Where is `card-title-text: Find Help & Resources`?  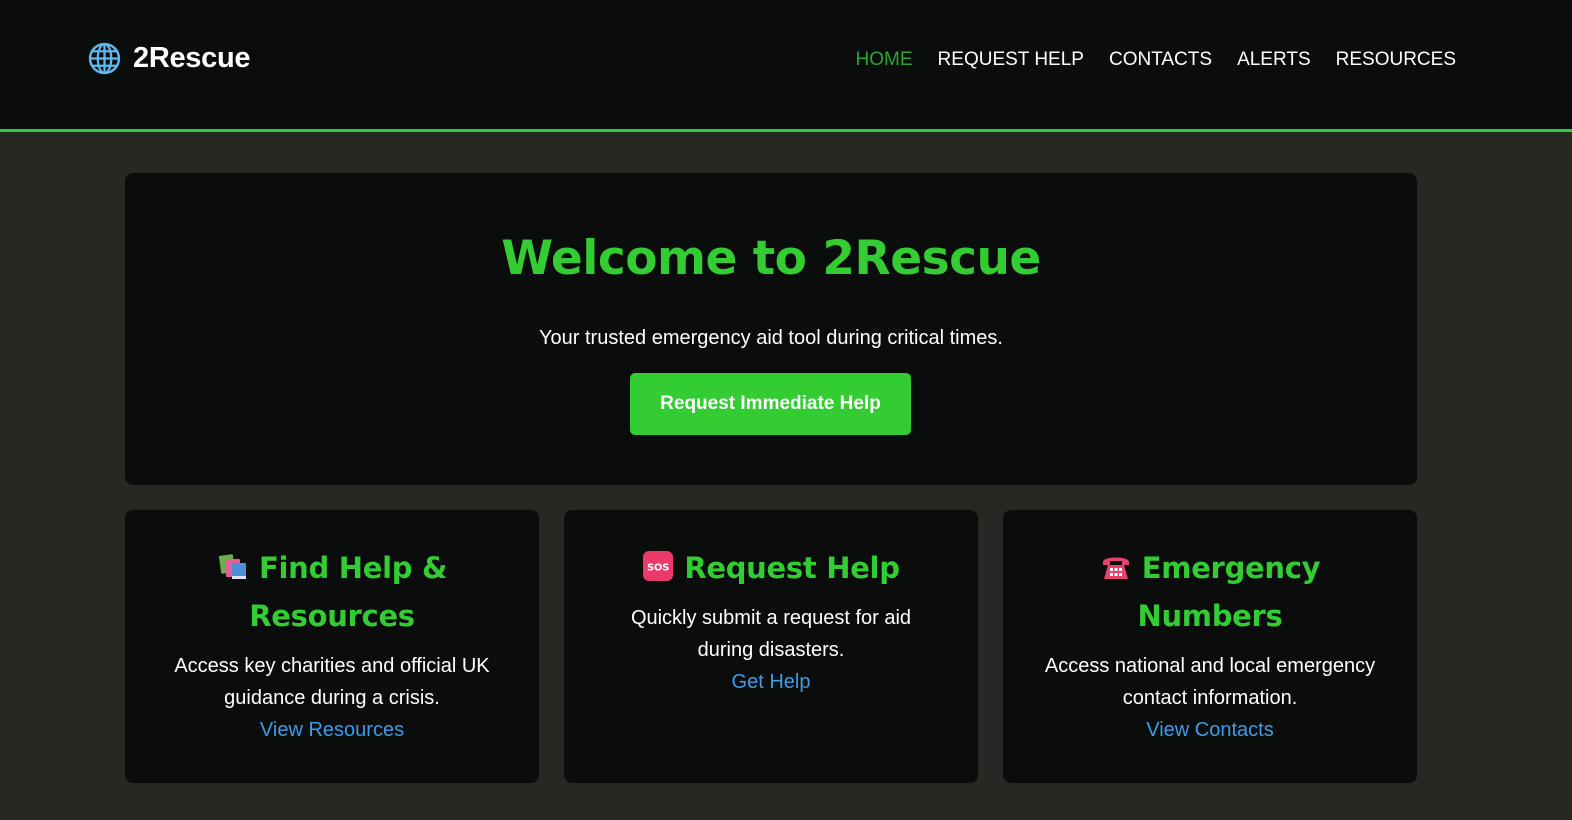
card-title-text: Find Help & Resources is located at coordinates (348, 592).